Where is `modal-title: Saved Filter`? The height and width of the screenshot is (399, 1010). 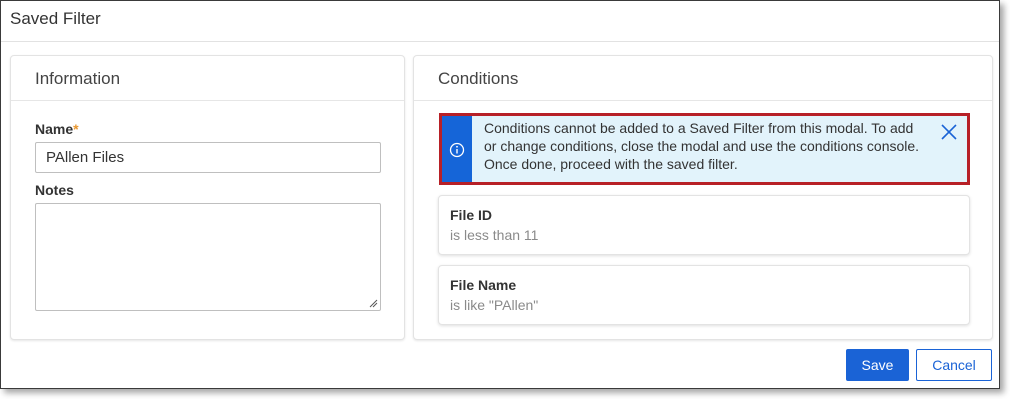
modal-title: Saved Filter is located at coordinates (55, 18).